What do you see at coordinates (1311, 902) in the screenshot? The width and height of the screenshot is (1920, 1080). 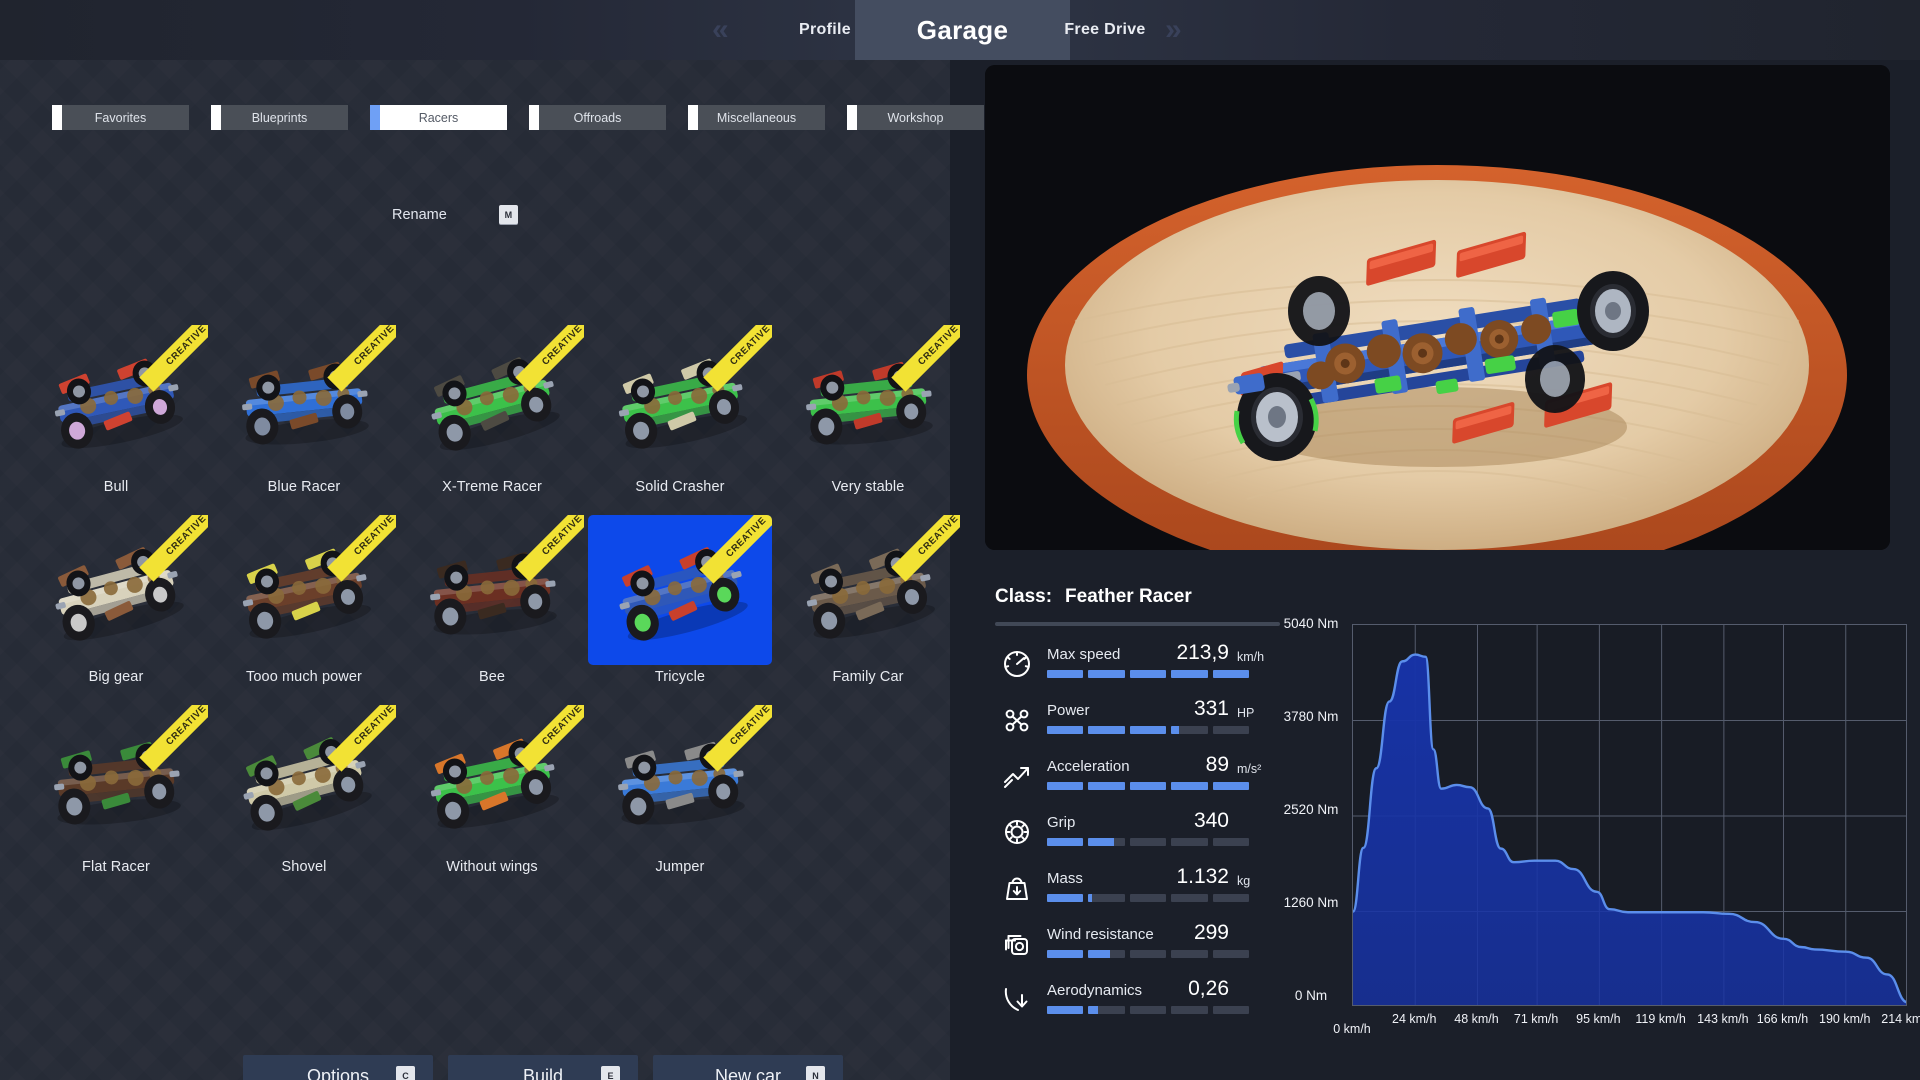 I see `chart-y-tick-label: 1260 Nm` at bounding box center [1311, 902].